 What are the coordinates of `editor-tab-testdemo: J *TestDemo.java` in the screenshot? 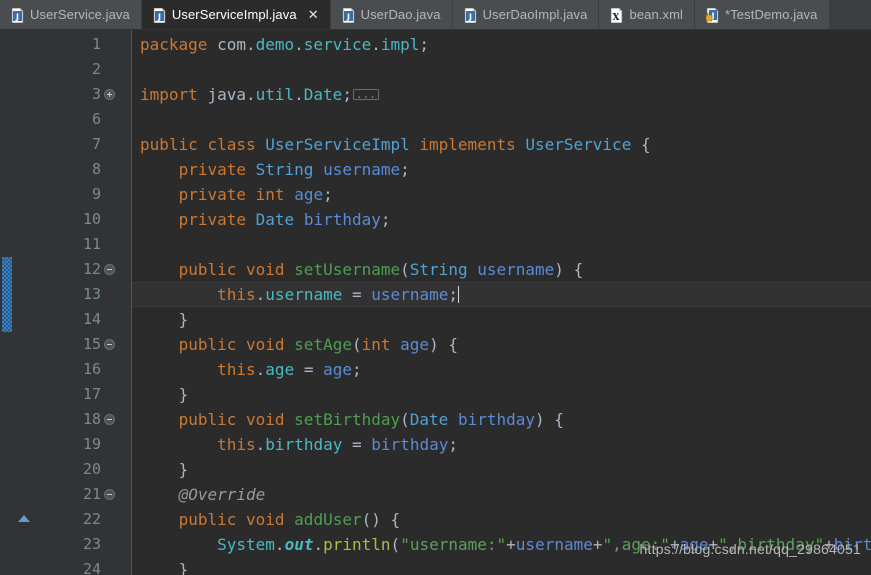 It's located at (762, 15).